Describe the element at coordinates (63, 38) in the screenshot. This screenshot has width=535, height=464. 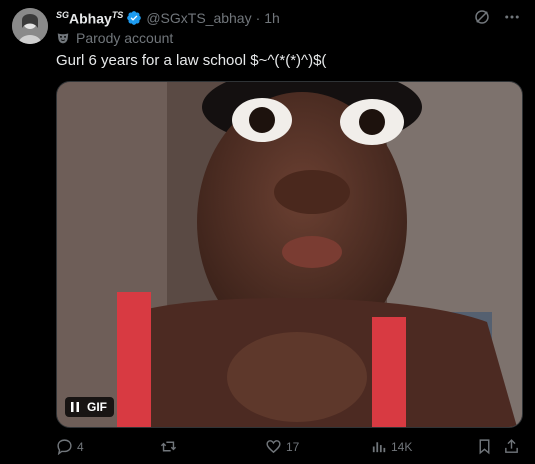
I see `parody-mask-icon` at that location.